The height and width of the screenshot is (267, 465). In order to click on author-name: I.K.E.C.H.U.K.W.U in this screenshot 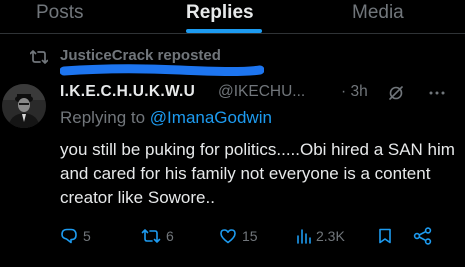, I will do `click(127, 92)`.